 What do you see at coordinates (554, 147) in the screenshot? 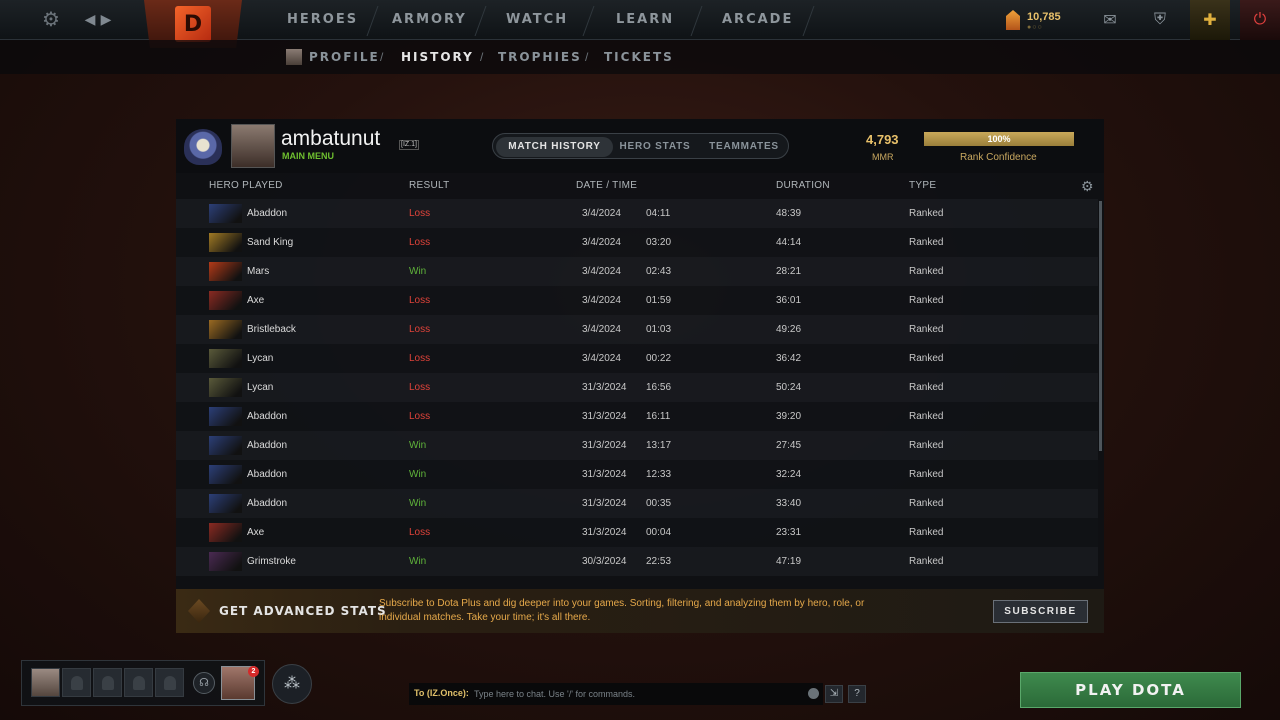
I see `tab-match-history: MATCH HISTORY` at bounding box center [554, 147].